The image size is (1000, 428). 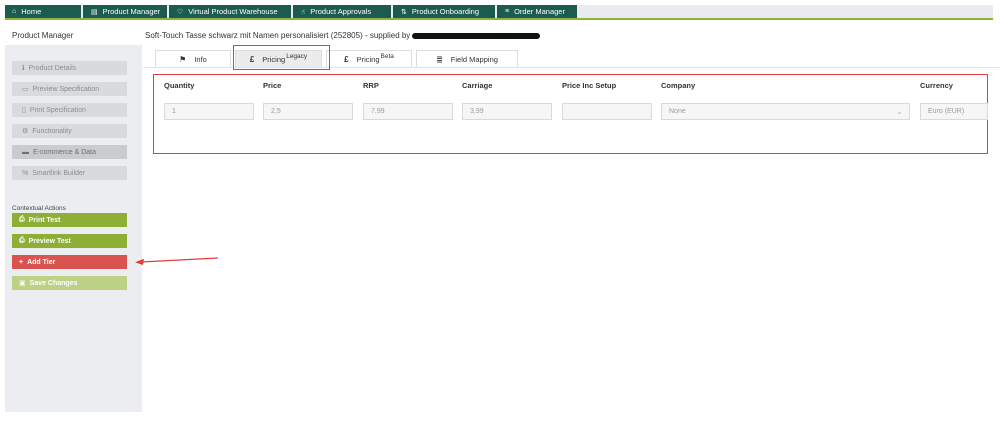 What do you see at coordinates (25, 173) in the screenshot?
I see `link-icon: %` at bounding box center [25, 173].